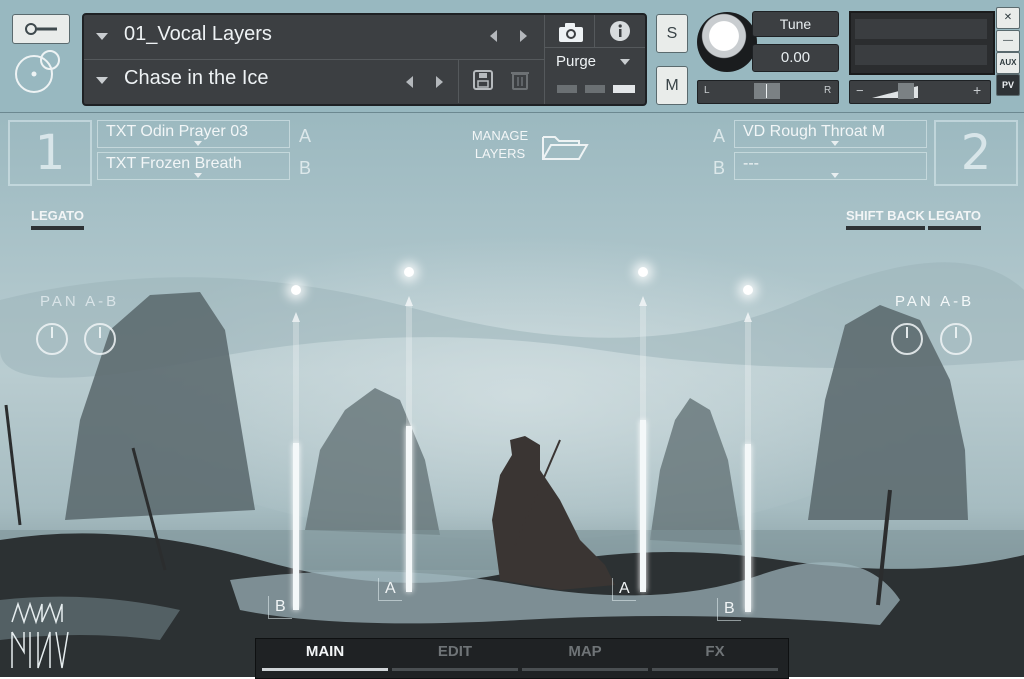 Image resolution: width=1024 pixels, height=679 pixels. I want to click on snapshot-menu-caret-icon, so click(102, 80).